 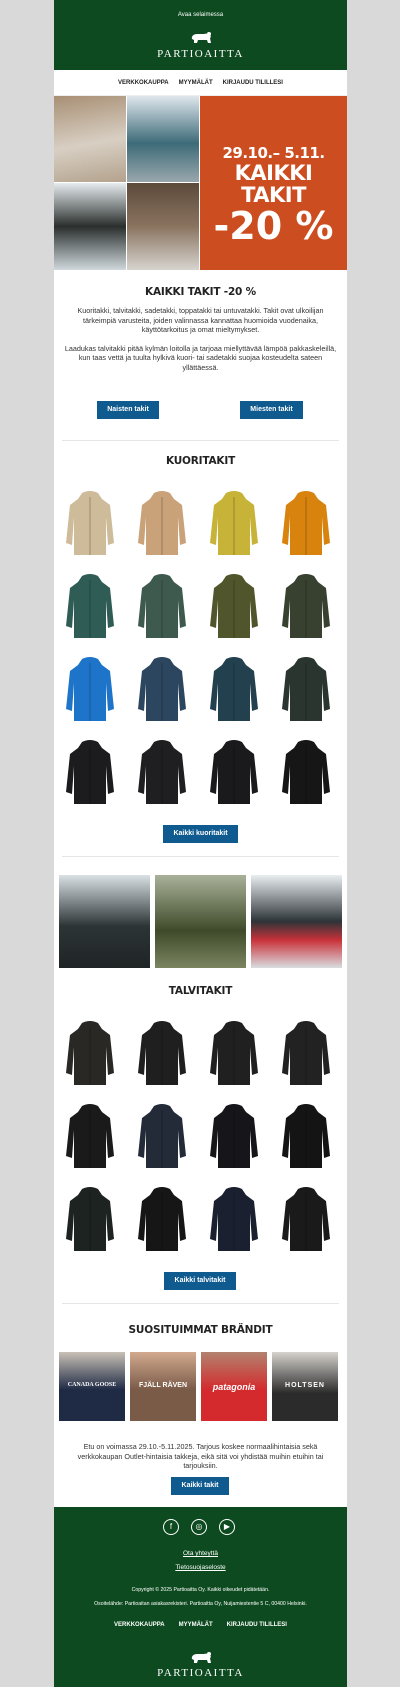 I want to click on winter-title: TALVITAKIT, so click(x=200, y=991).